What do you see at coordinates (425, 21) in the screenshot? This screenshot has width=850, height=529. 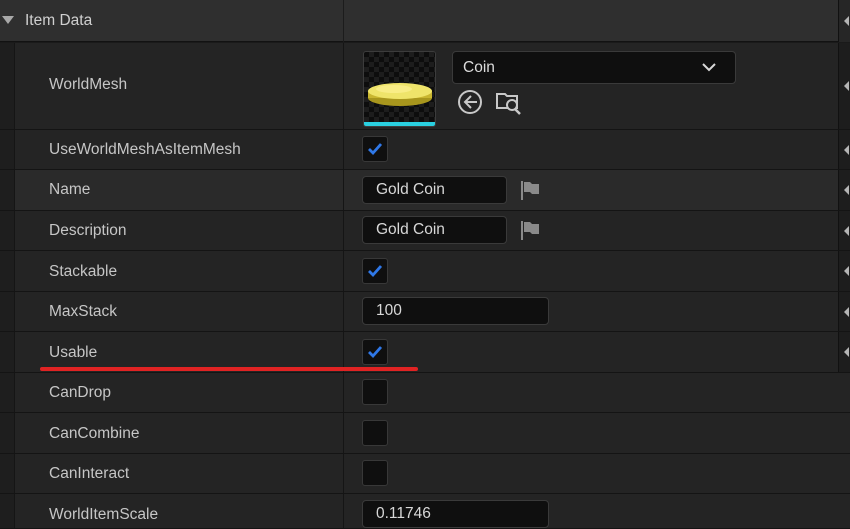 I see `category-header-item-data: Item Data` at bounding box center [425, 21].